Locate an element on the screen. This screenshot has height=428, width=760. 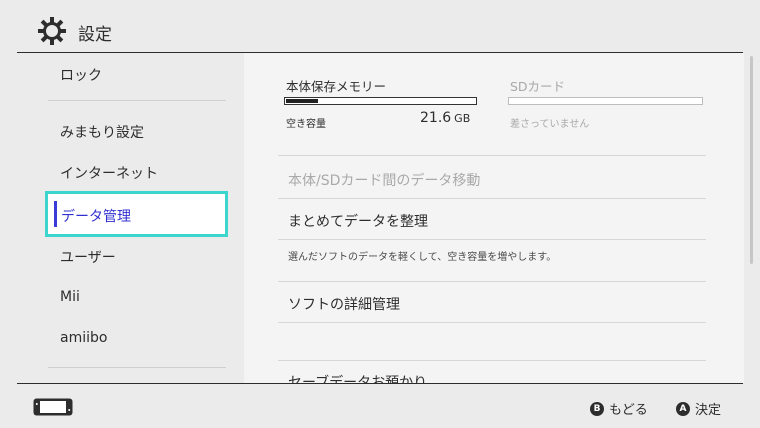
sidebar-item-data-management: データ管理 is located at coordinates (136, 214).